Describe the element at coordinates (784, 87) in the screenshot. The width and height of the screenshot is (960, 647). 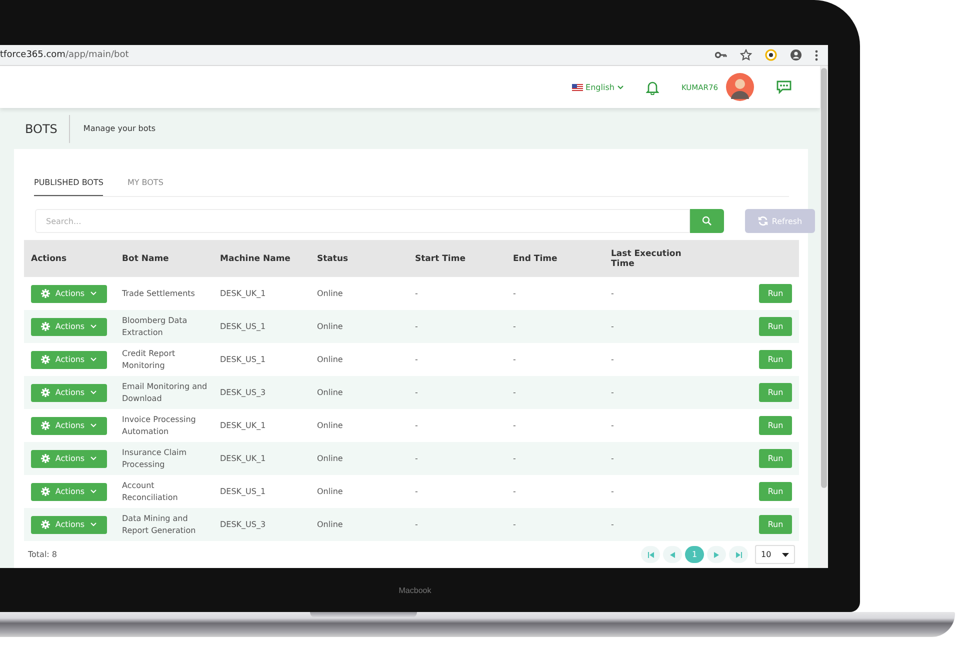
I see `chat-icon` at that location.